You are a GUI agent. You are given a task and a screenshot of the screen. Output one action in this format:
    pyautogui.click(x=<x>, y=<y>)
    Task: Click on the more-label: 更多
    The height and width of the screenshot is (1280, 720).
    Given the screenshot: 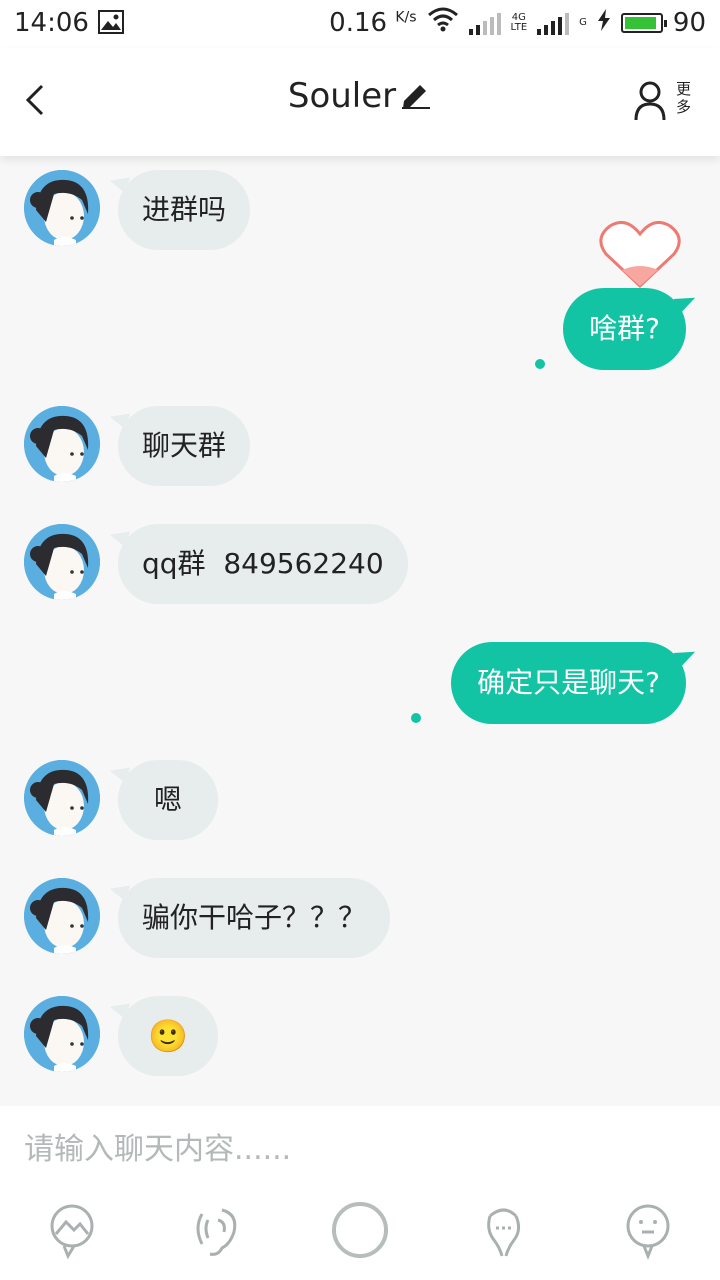 What is the action you would take?
    pyautogui.click(x=684, y=98)
    